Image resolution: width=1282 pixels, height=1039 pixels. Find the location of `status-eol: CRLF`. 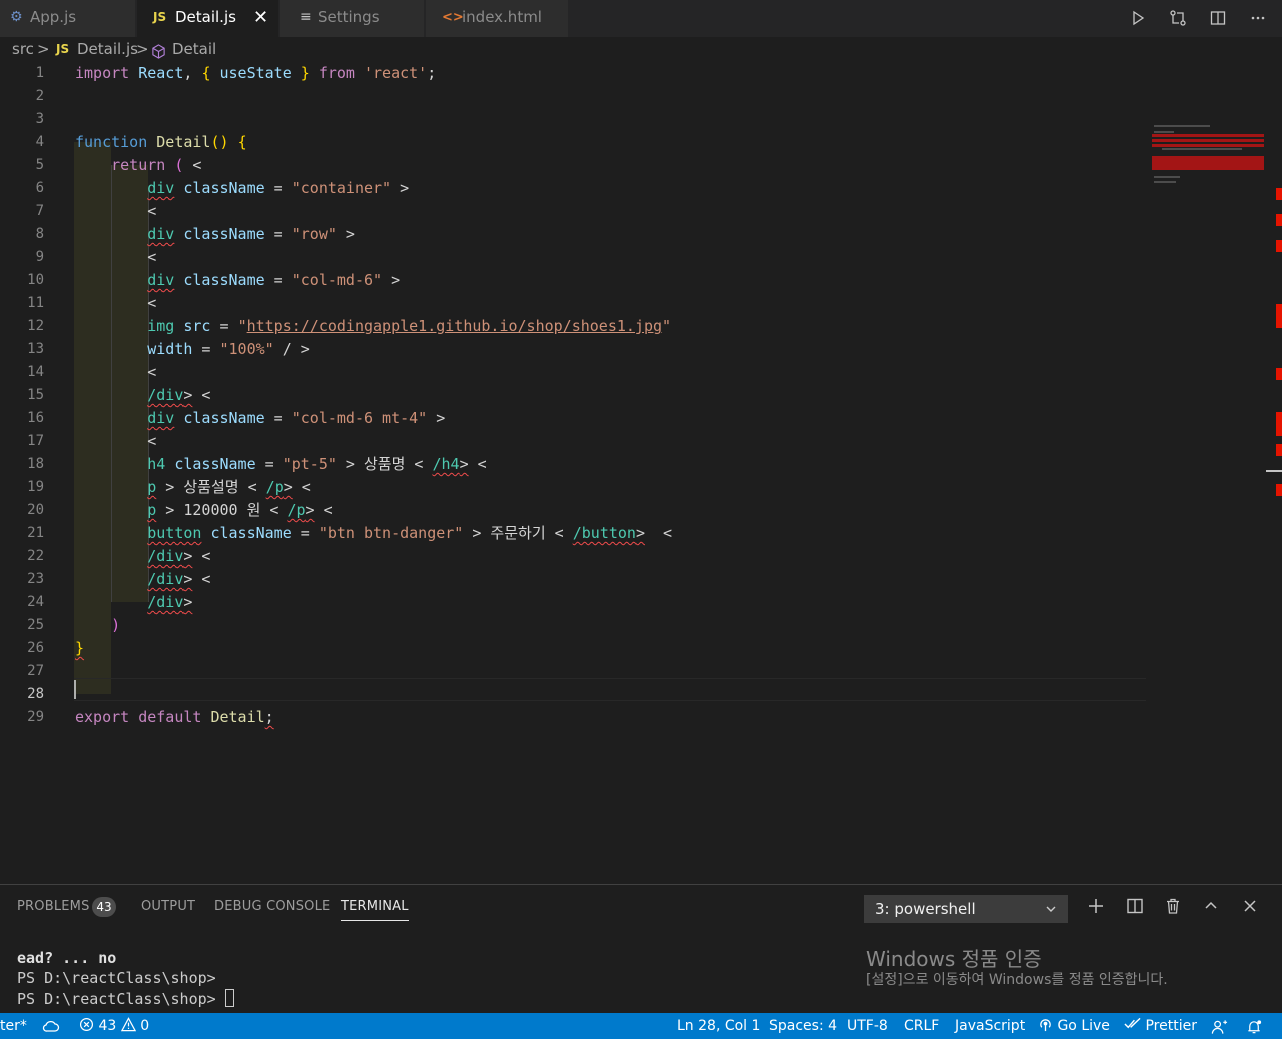

status-eol: CRLF is located at coordinates (921, 1026).